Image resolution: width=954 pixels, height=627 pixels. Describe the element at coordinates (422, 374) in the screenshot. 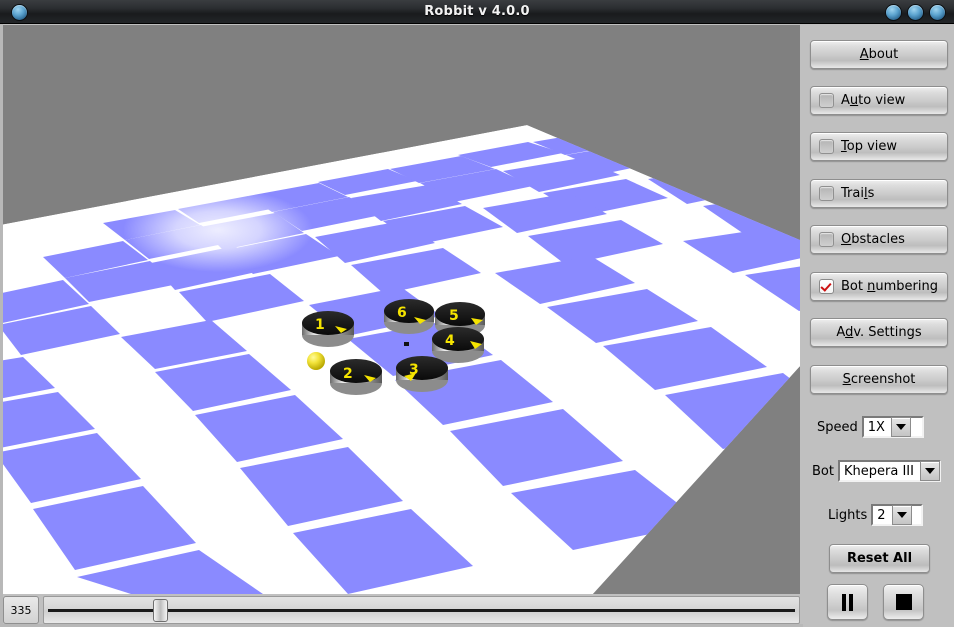

I see `bot-3: 3` at that location.